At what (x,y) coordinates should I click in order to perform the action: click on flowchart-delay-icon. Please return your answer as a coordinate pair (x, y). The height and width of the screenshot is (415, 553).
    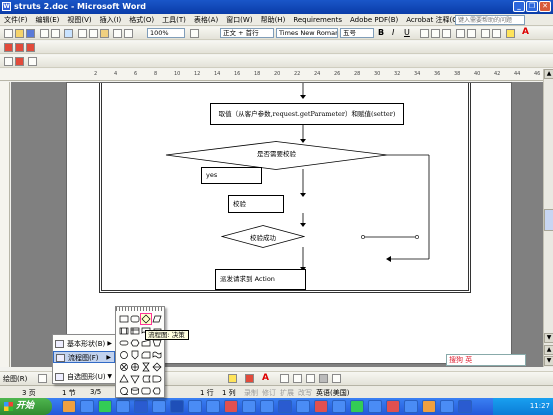
    Looking at the image, I should click on (157, 379).